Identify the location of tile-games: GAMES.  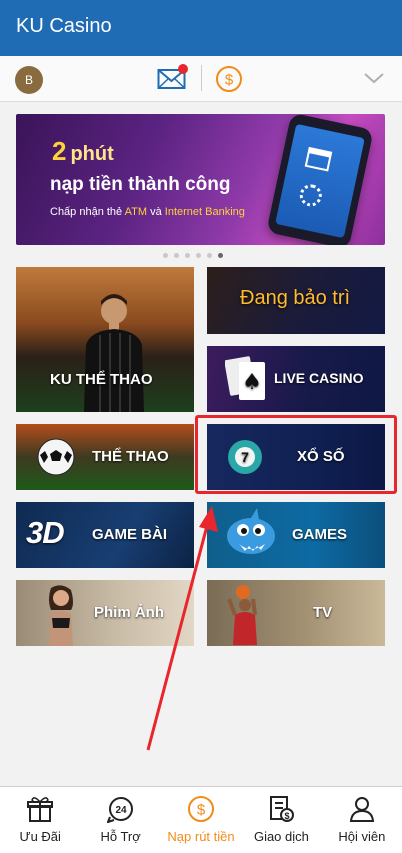
(296, 535).